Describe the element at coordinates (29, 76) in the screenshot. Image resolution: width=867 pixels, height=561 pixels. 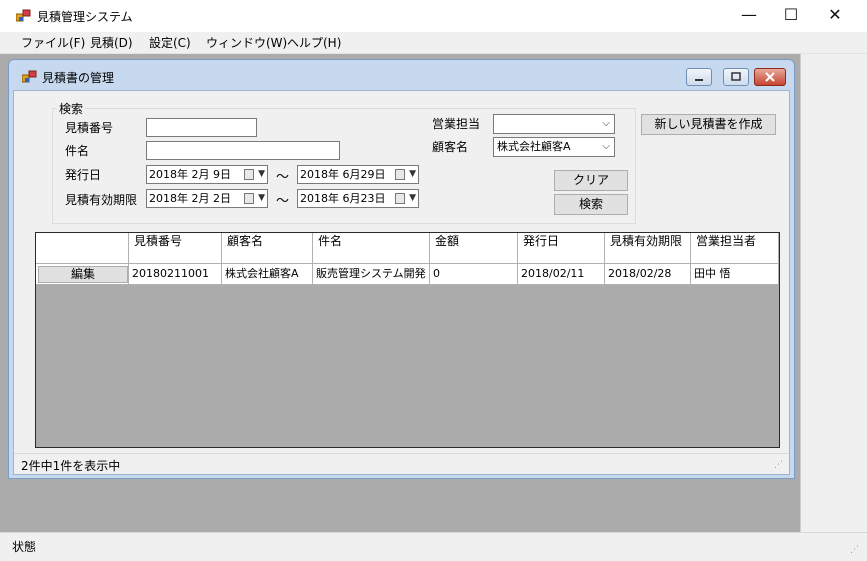
I see `child-window-icon` at that location.